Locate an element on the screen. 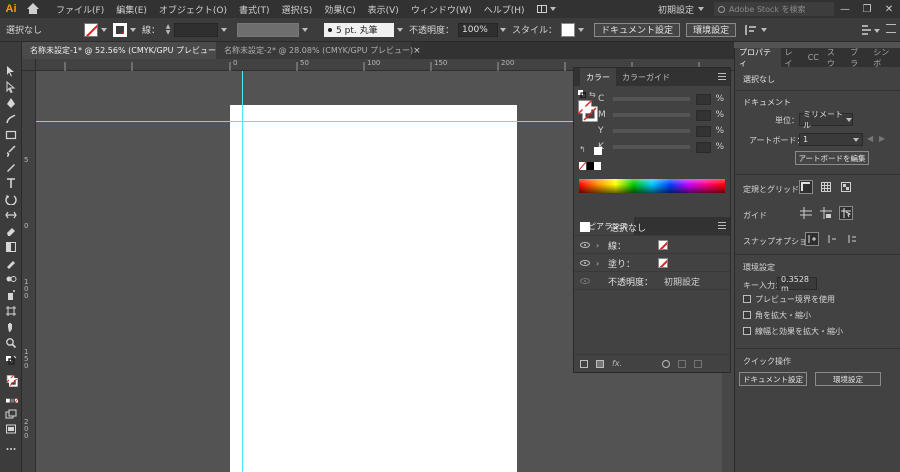 The width and height of the screenshot is (900, 472). keyboard-increment-input: 0.3528 m is located at coordinates (797, 284).